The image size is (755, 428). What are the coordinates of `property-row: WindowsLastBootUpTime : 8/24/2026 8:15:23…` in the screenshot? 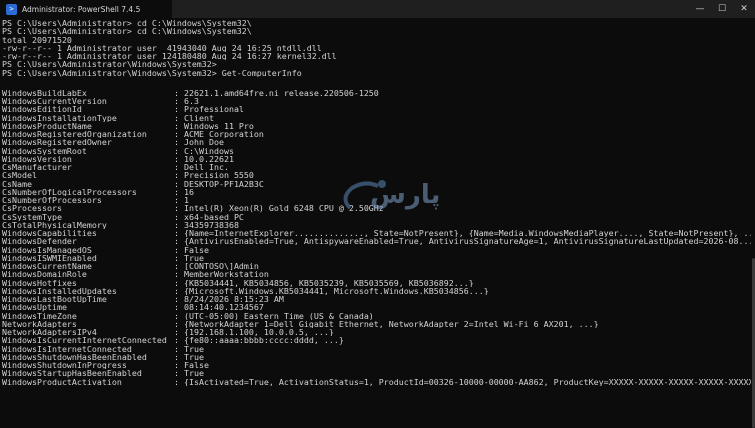 It's located at (377, 299).